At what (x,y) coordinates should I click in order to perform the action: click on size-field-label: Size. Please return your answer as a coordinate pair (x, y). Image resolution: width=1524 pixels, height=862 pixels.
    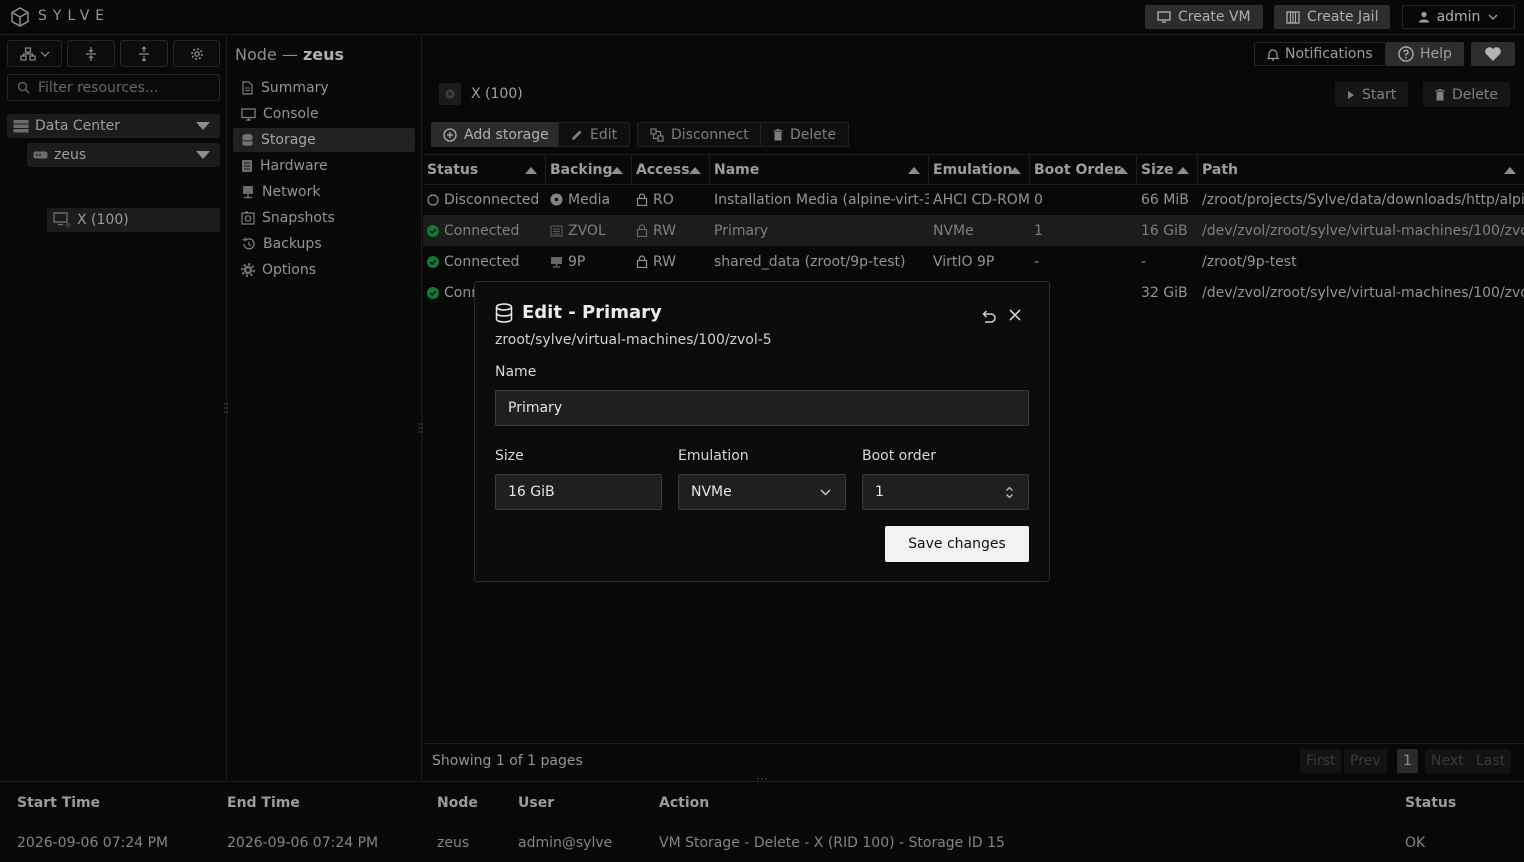
    Looking at the image, I should click on (509, 456).